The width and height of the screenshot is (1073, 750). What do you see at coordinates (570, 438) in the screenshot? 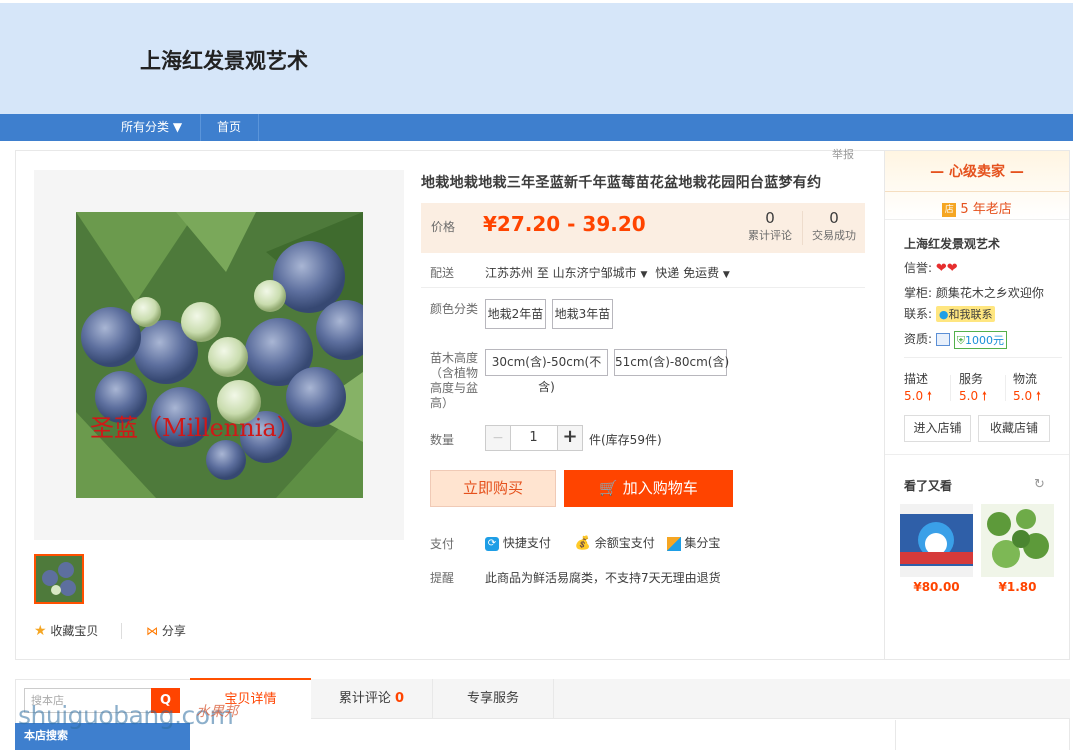
I see `quantity-increase-button: +` at bounding box center [570, 438].